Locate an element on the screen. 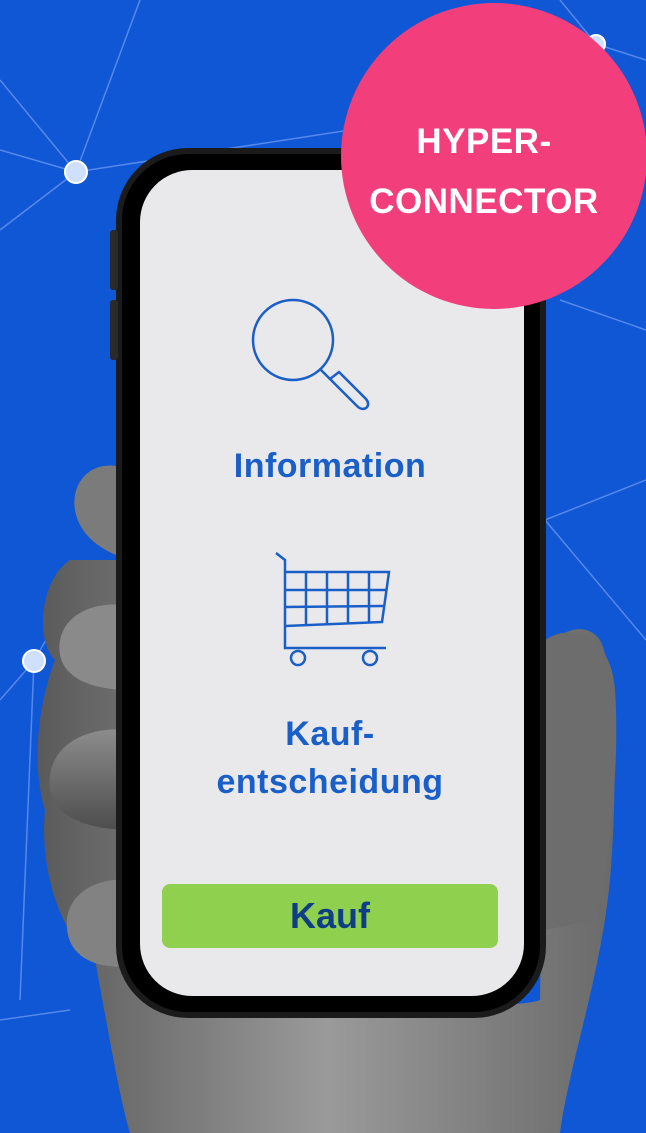 The height and width of the screenshot is (1133, 646). buy-button: Kauf is located at coordinates (330, 916).